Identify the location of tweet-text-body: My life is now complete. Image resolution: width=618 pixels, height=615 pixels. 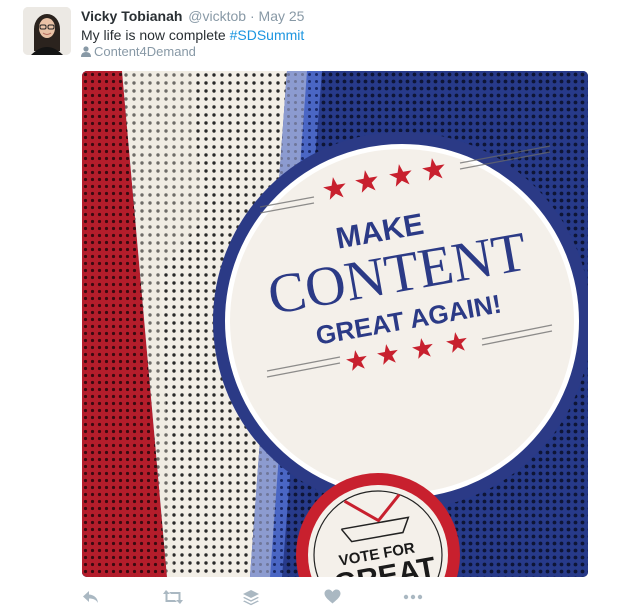
(153, 35).